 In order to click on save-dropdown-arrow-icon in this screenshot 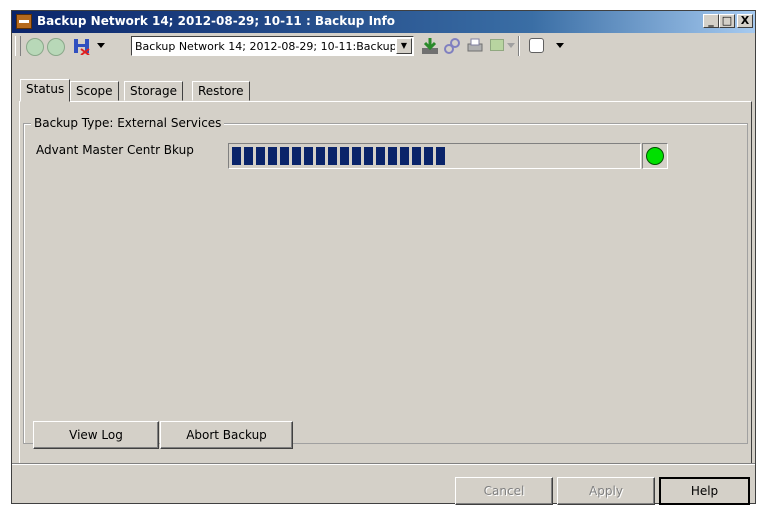, I will do `click(101, 45)`.